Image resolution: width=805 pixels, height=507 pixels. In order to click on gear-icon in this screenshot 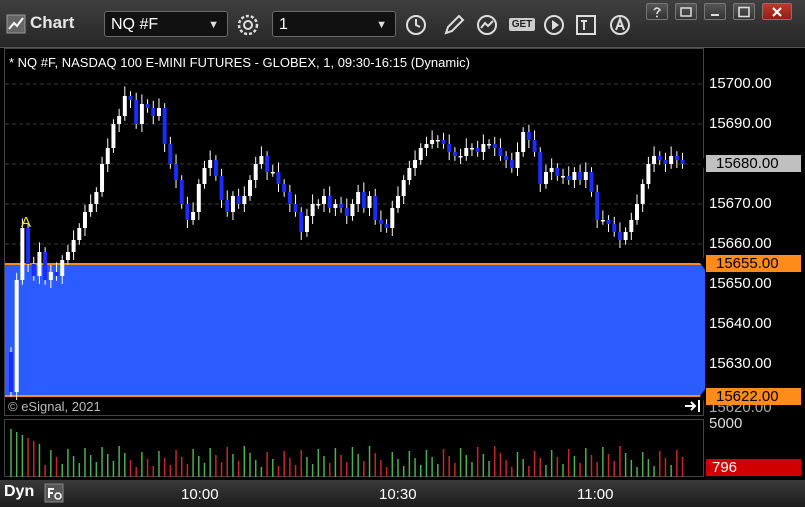, I will do `click(248, 24)`.